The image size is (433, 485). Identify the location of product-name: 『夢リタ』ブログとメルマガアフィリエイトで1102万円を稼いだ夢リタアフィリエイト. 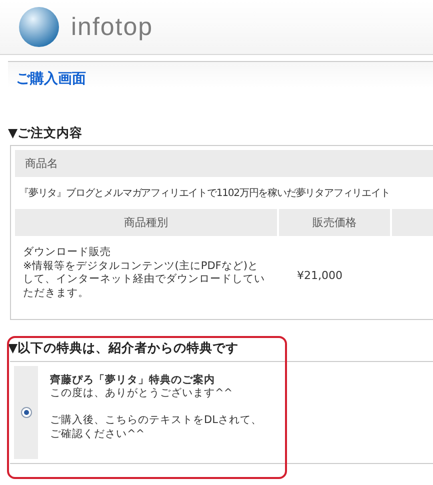
(204, 193).